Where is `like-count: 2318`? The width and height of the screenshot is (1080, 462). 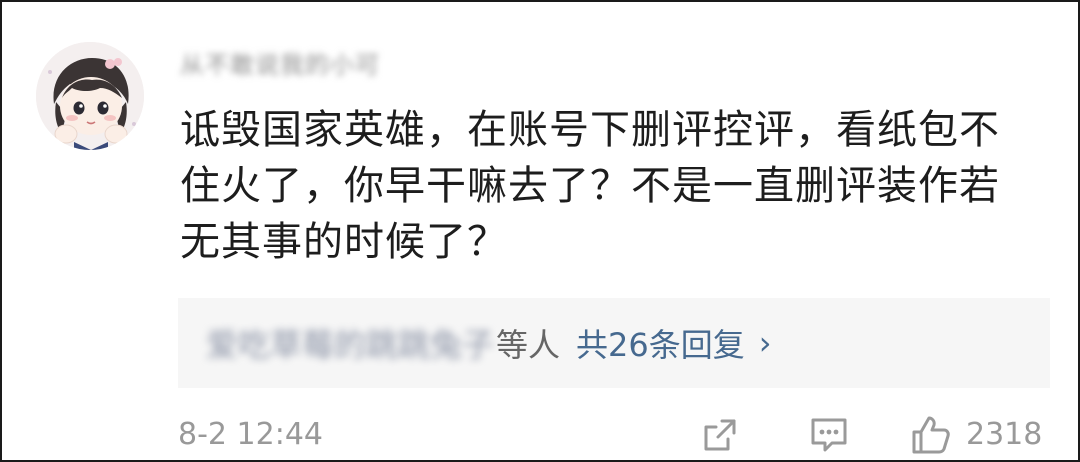 like-count: 2318 is located at coordinates (1004, 434).